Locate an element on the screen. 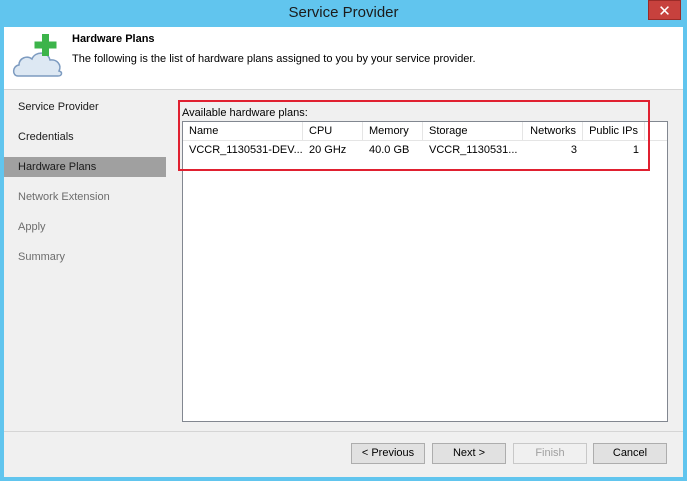  cancel-button: Cancel is located at coordinates (630, 453).